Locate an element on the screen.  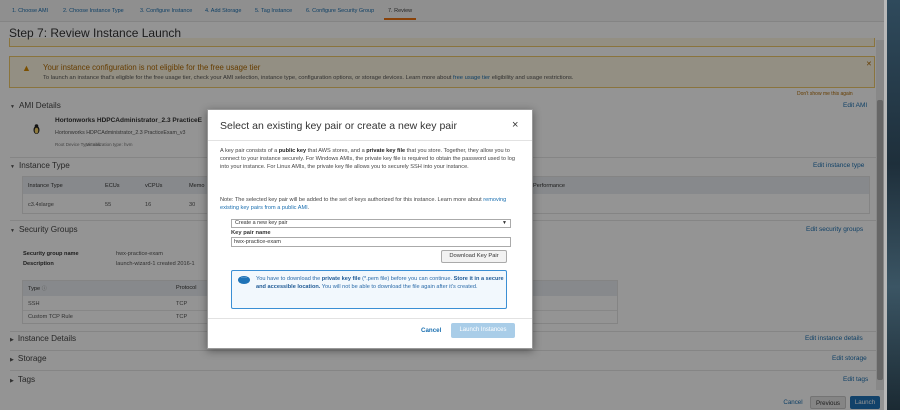
text: You have to download the is located at coordinates (289, 279).